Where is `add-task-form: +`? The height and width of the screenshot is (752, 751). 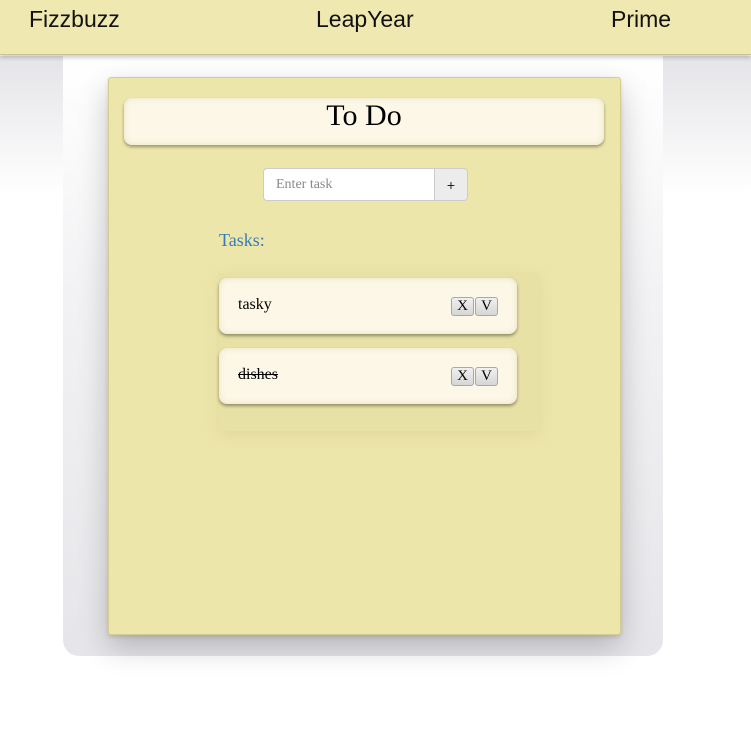 add-task-form: + is located at coordinates (365, 184).